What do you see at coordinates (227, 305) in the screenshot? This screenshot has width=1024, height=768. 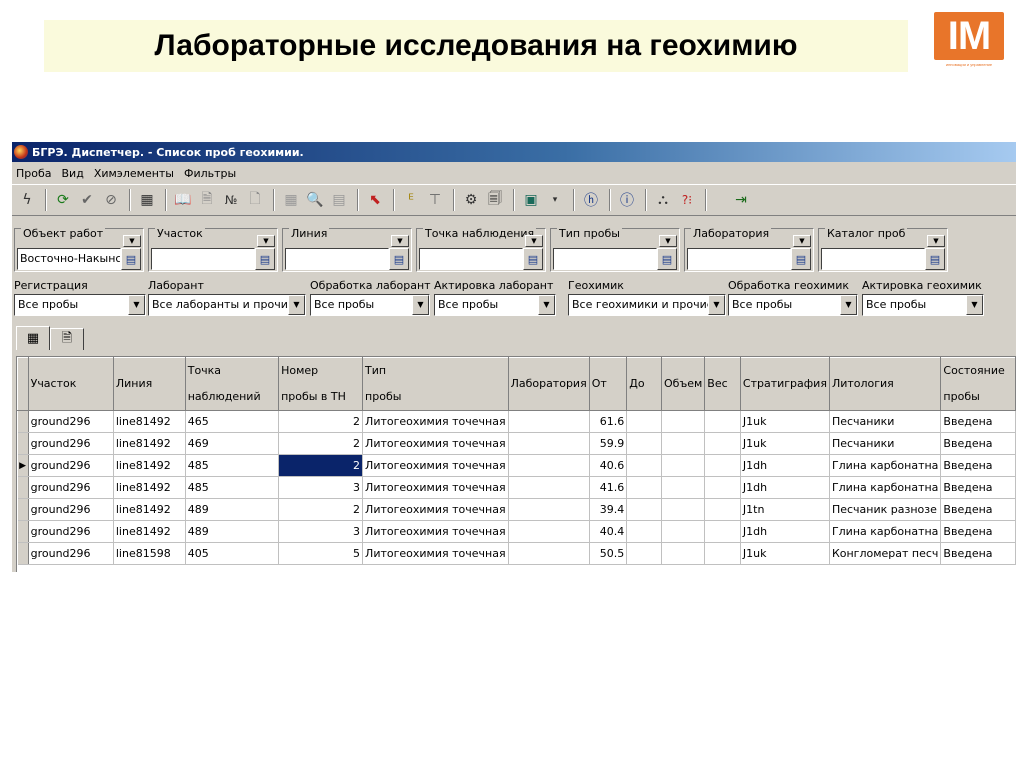 I see `filter-laborant-select: Все лаборанты и прочие ▼` at bounding box center [227, 305].